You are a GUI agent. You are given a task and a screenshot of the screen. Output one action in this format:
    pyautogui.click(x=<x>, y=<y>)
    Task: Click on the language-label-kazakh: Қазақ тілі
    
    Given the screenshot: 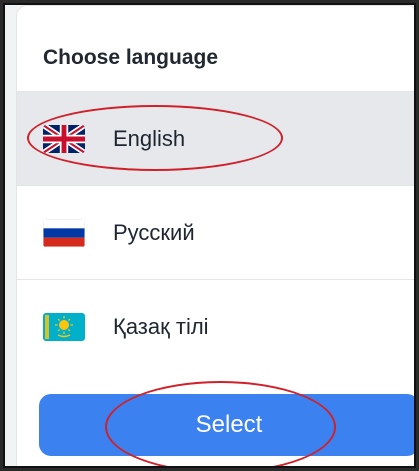 What is the action you would take?
    pyautogui.click(x=161, y=326)
    